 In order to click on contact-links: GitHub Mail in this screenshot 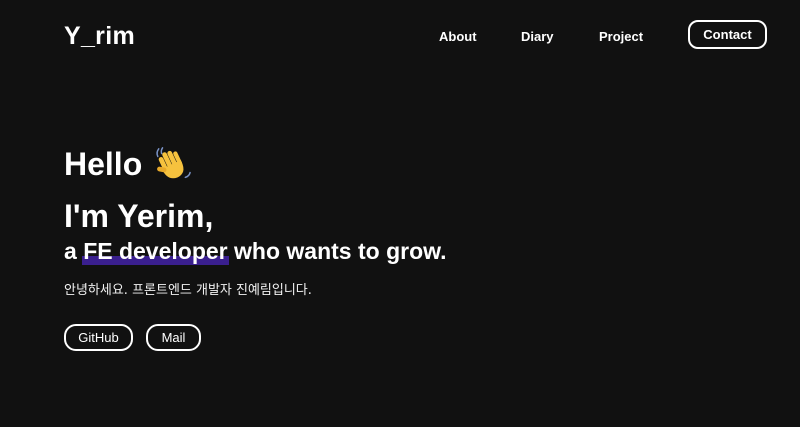, I will do `click(404, 337)`.